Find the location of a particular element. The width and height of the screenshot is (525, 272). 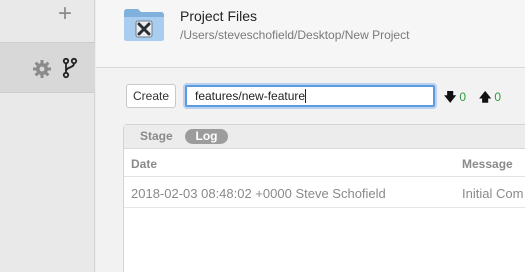

behind-count: 0 is located at coordinates (463, 97).